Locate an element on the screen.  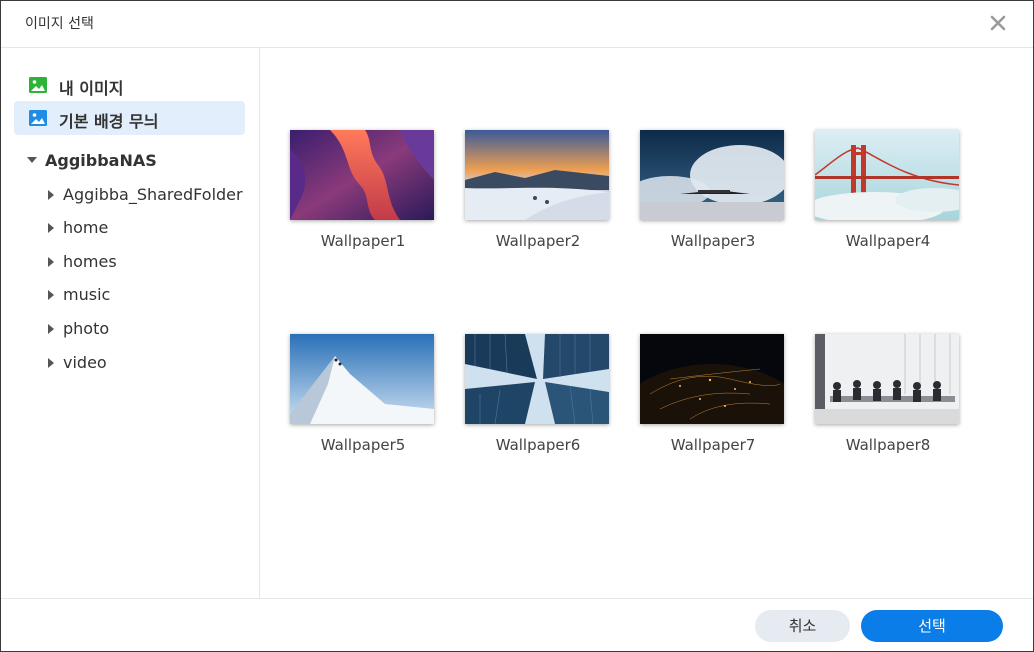
wallpaper-caption: Wallpaper8 is located at coordinates (888, 445).